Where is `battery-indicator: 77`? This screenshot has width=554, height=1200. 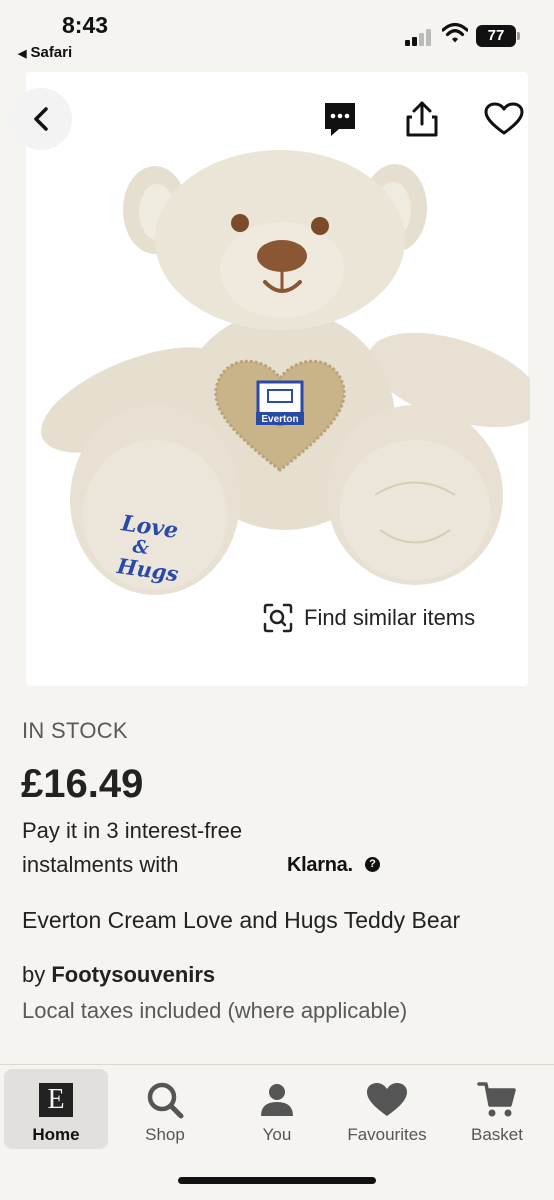 battery-indicator: 77 is located at coordinates (498, 36).